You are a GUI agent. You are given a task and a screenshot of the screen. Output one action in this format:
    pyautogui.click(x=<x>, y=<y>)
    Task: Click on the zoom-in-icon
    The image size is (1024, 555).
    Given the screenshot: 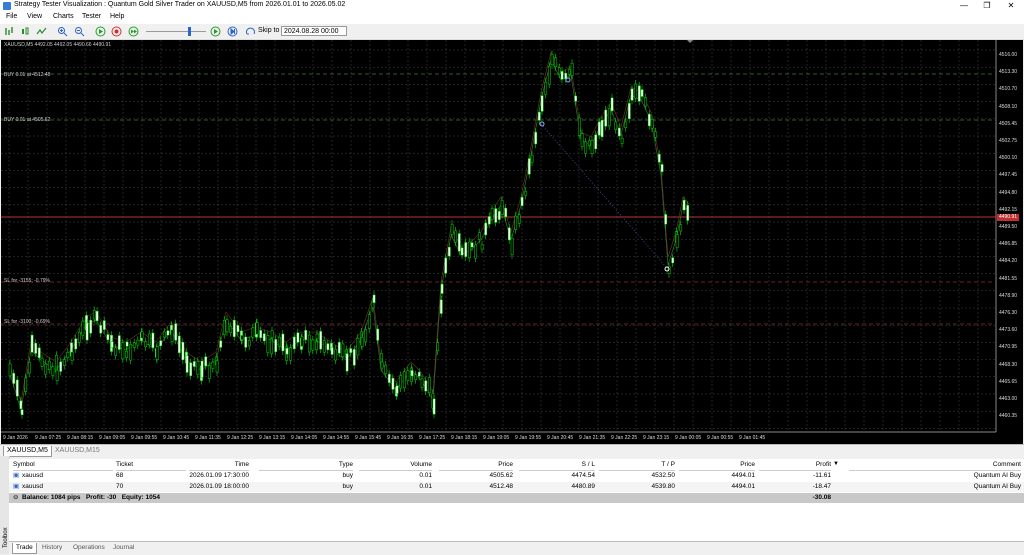 What is the action you would take?
    pyautogui.click(x=62, y=31)
    